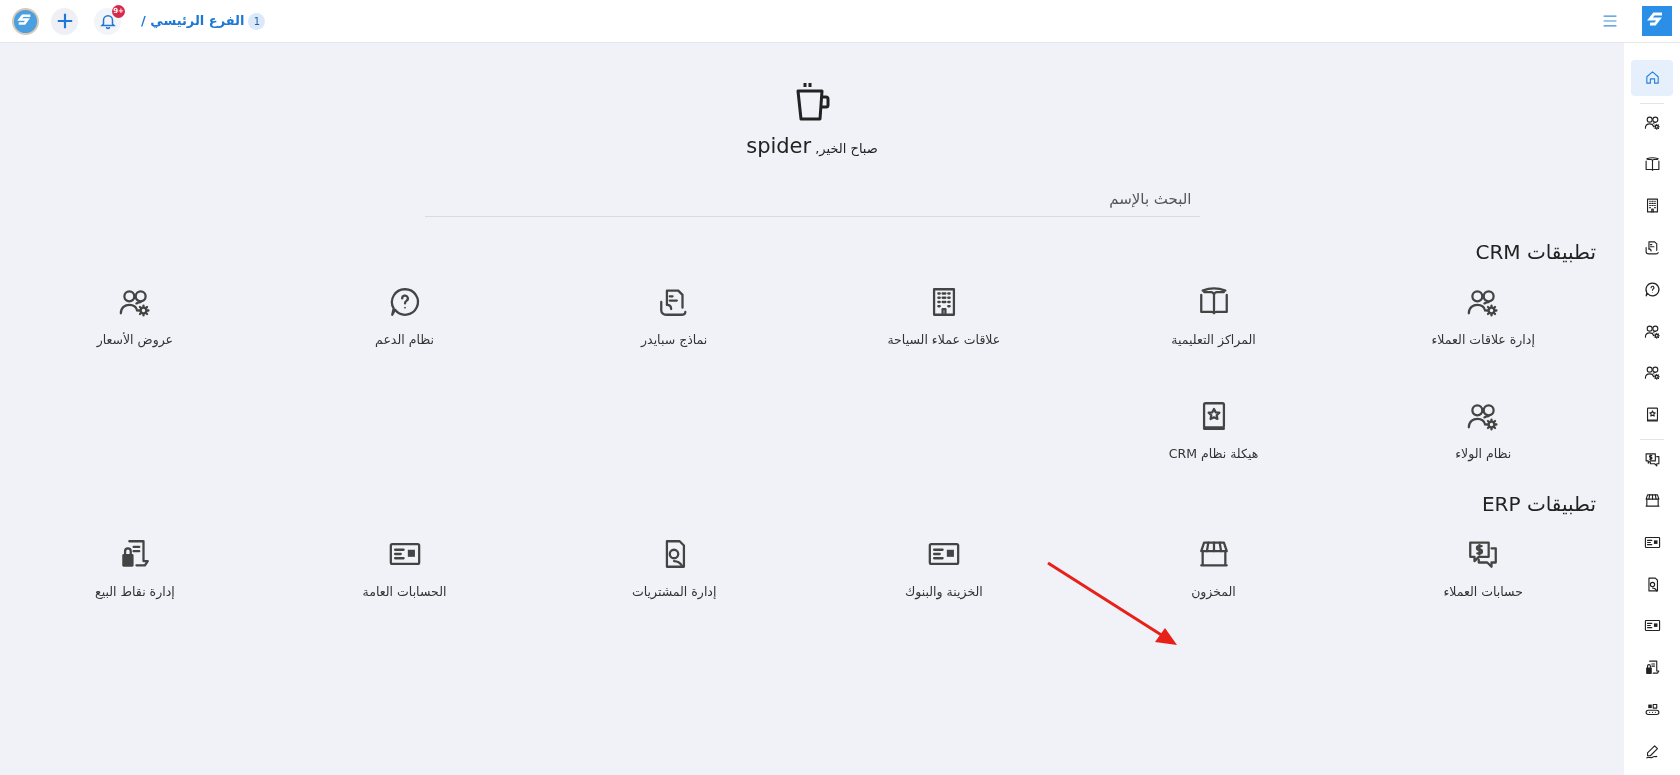  I want to click on open-book-icon, so click(1652, 164).